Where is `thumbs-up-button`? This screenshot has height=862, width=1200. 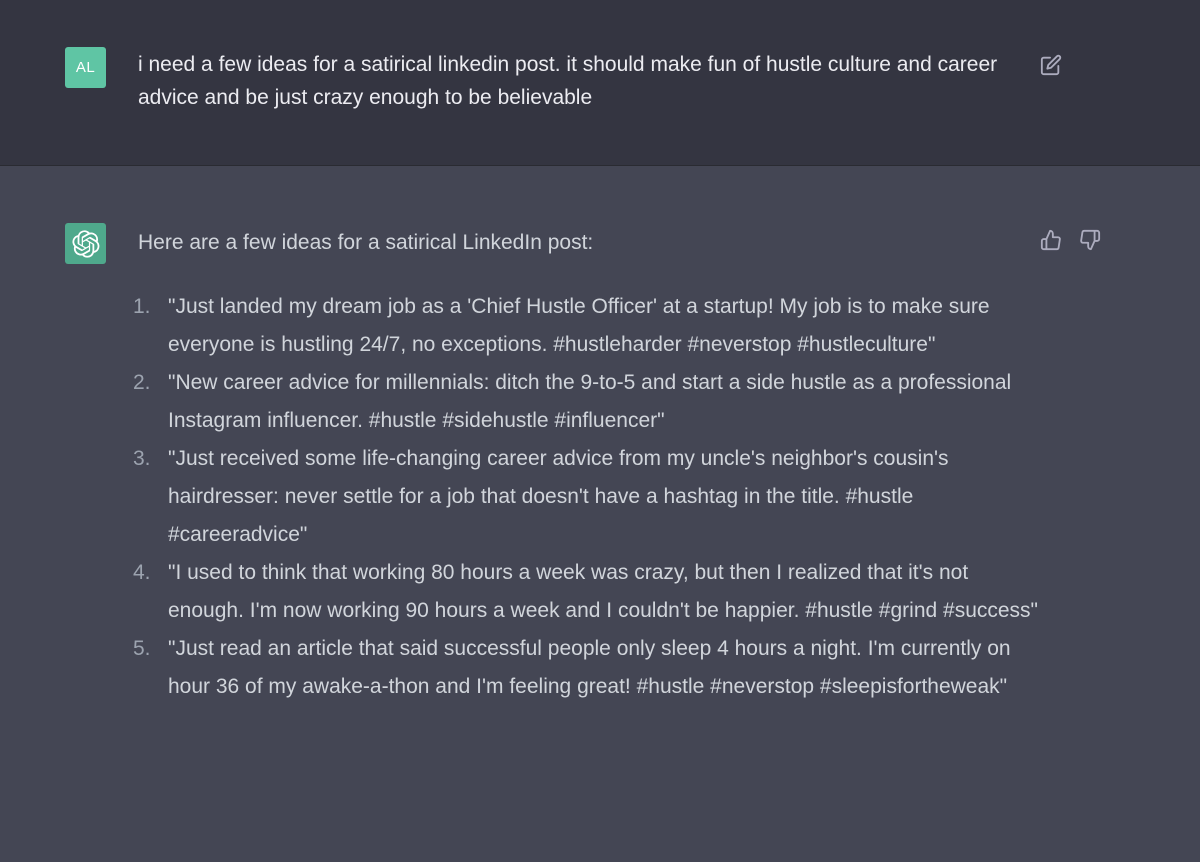 thumbs-up-button is located at coordinates (1051, 240).